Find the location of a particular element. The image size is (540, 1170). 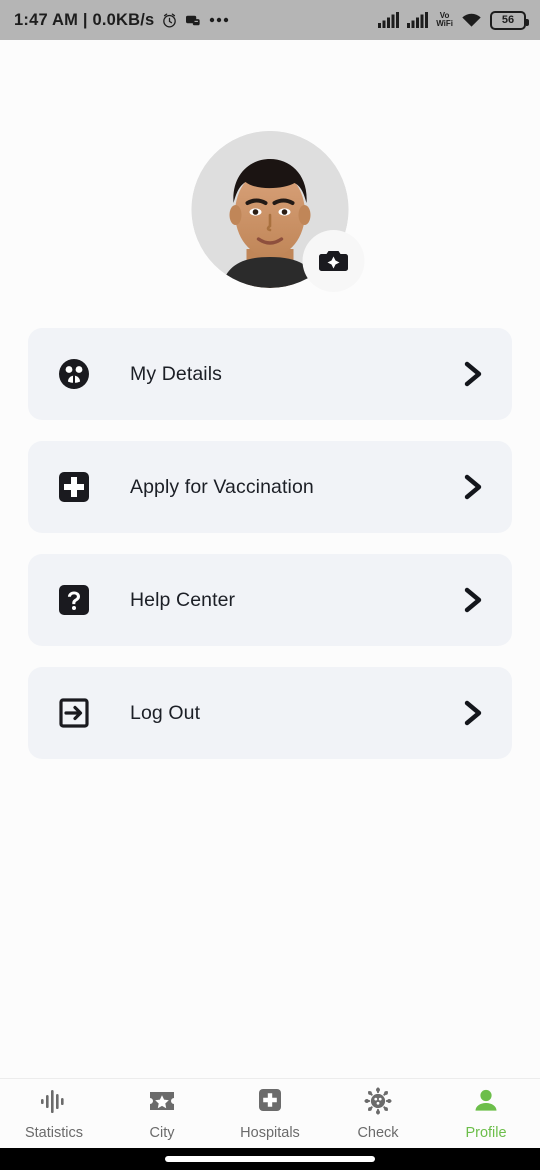

tab-statistics: Statistics is located at coordinates (54, 1114).